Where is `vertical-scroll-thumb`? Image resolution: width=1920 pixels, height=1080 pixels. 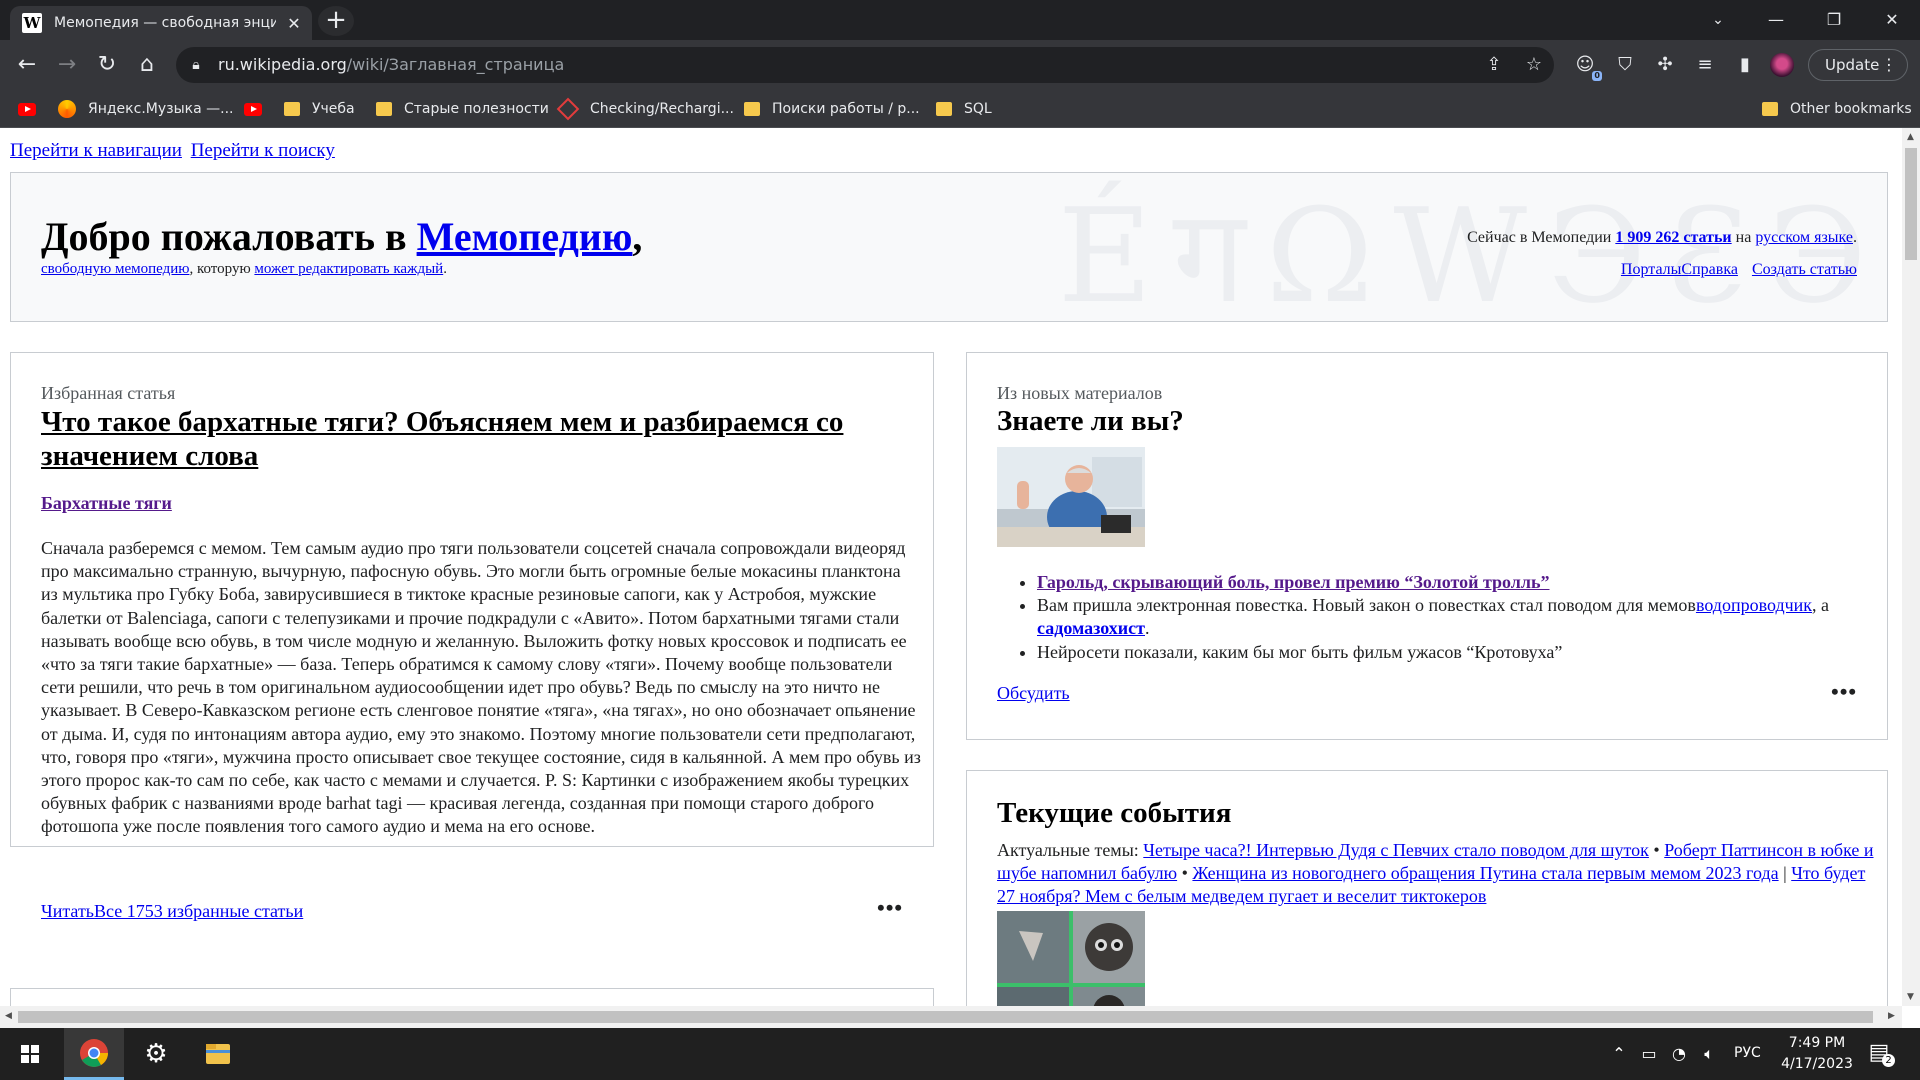
vertical-scroll-thumb is located at coordinates (1911, 204).